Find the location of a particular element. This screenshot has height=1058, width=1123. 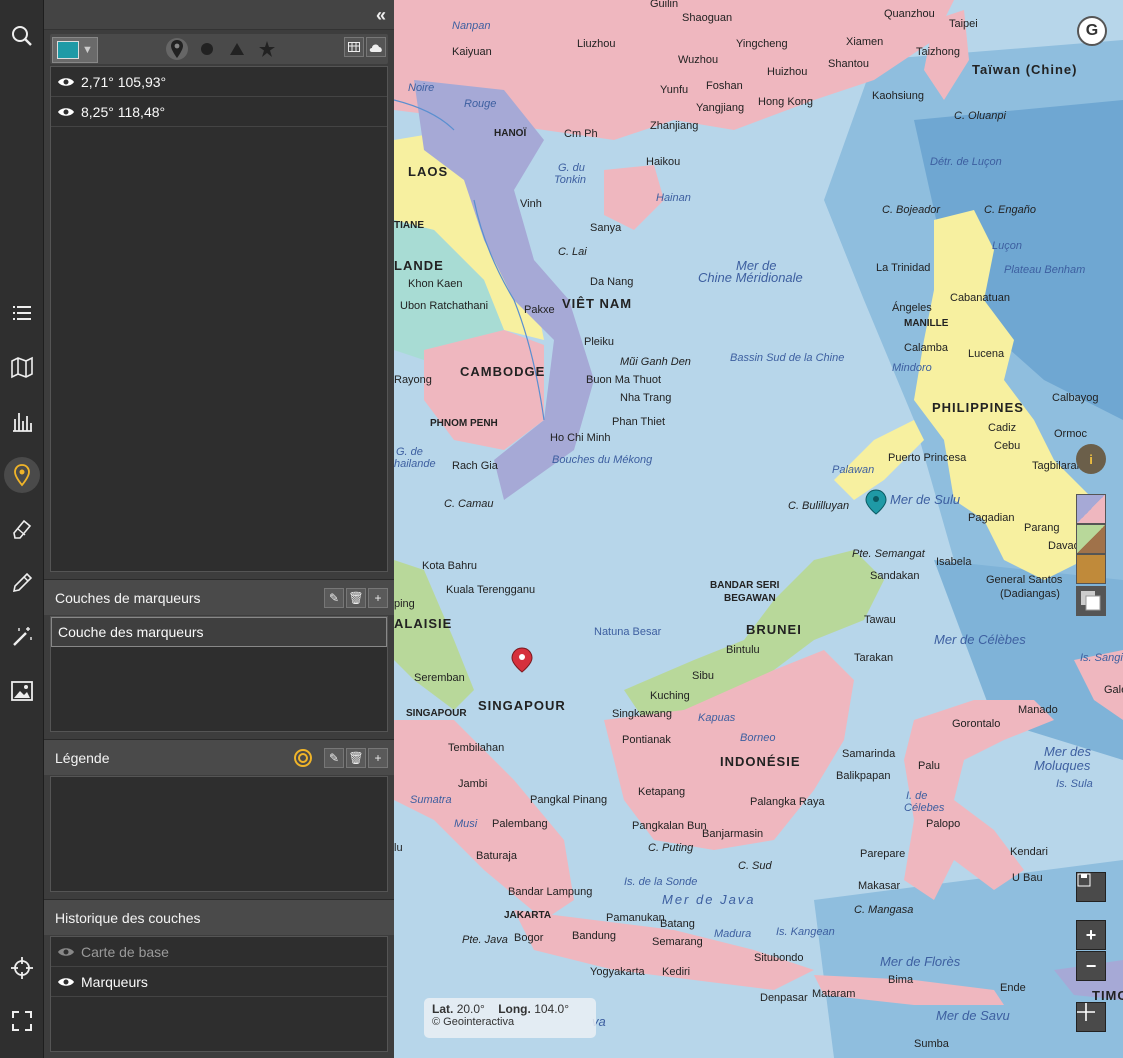

marker-color-picker: ▼ is located at coordinates (75, 50).